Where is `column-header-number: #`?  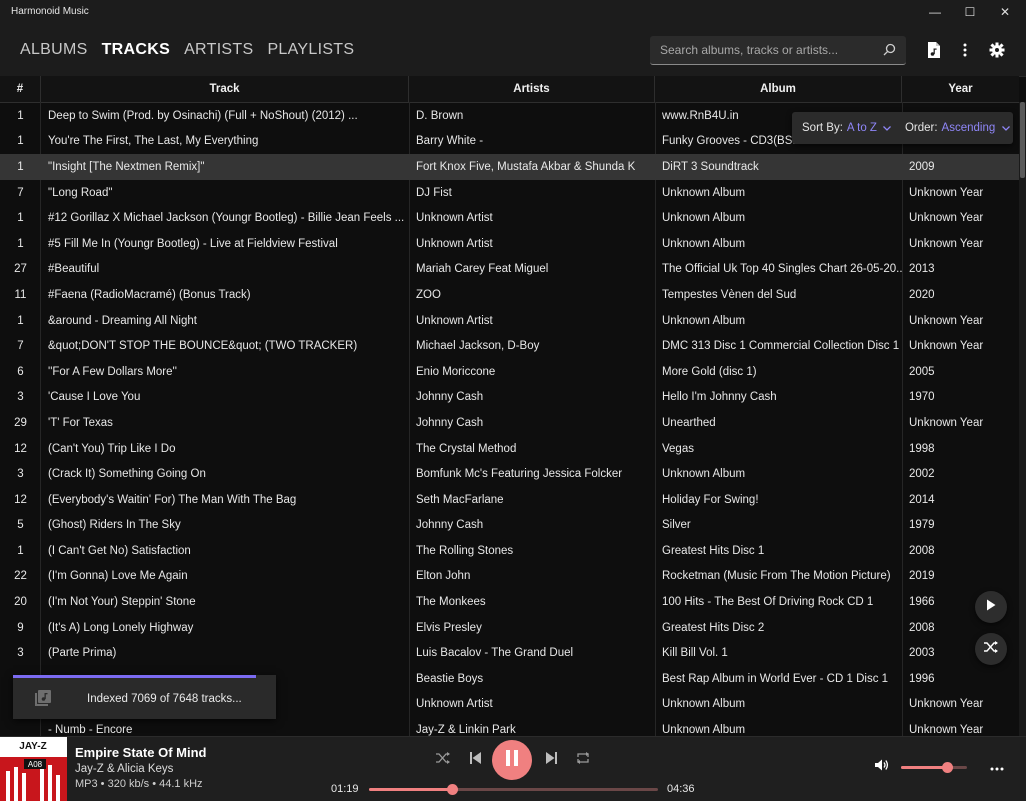 column-header-number: # is located at coordinates (20, 89).